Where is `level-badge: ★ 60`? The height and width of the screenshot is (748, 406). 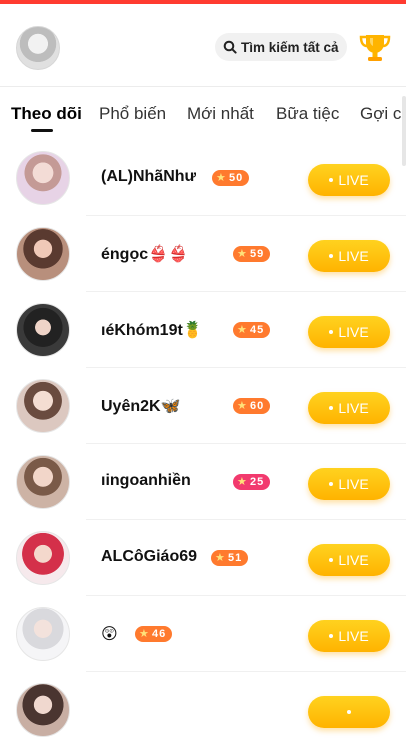
level-badge: ★ 60 is located at coordinates (252, 406).